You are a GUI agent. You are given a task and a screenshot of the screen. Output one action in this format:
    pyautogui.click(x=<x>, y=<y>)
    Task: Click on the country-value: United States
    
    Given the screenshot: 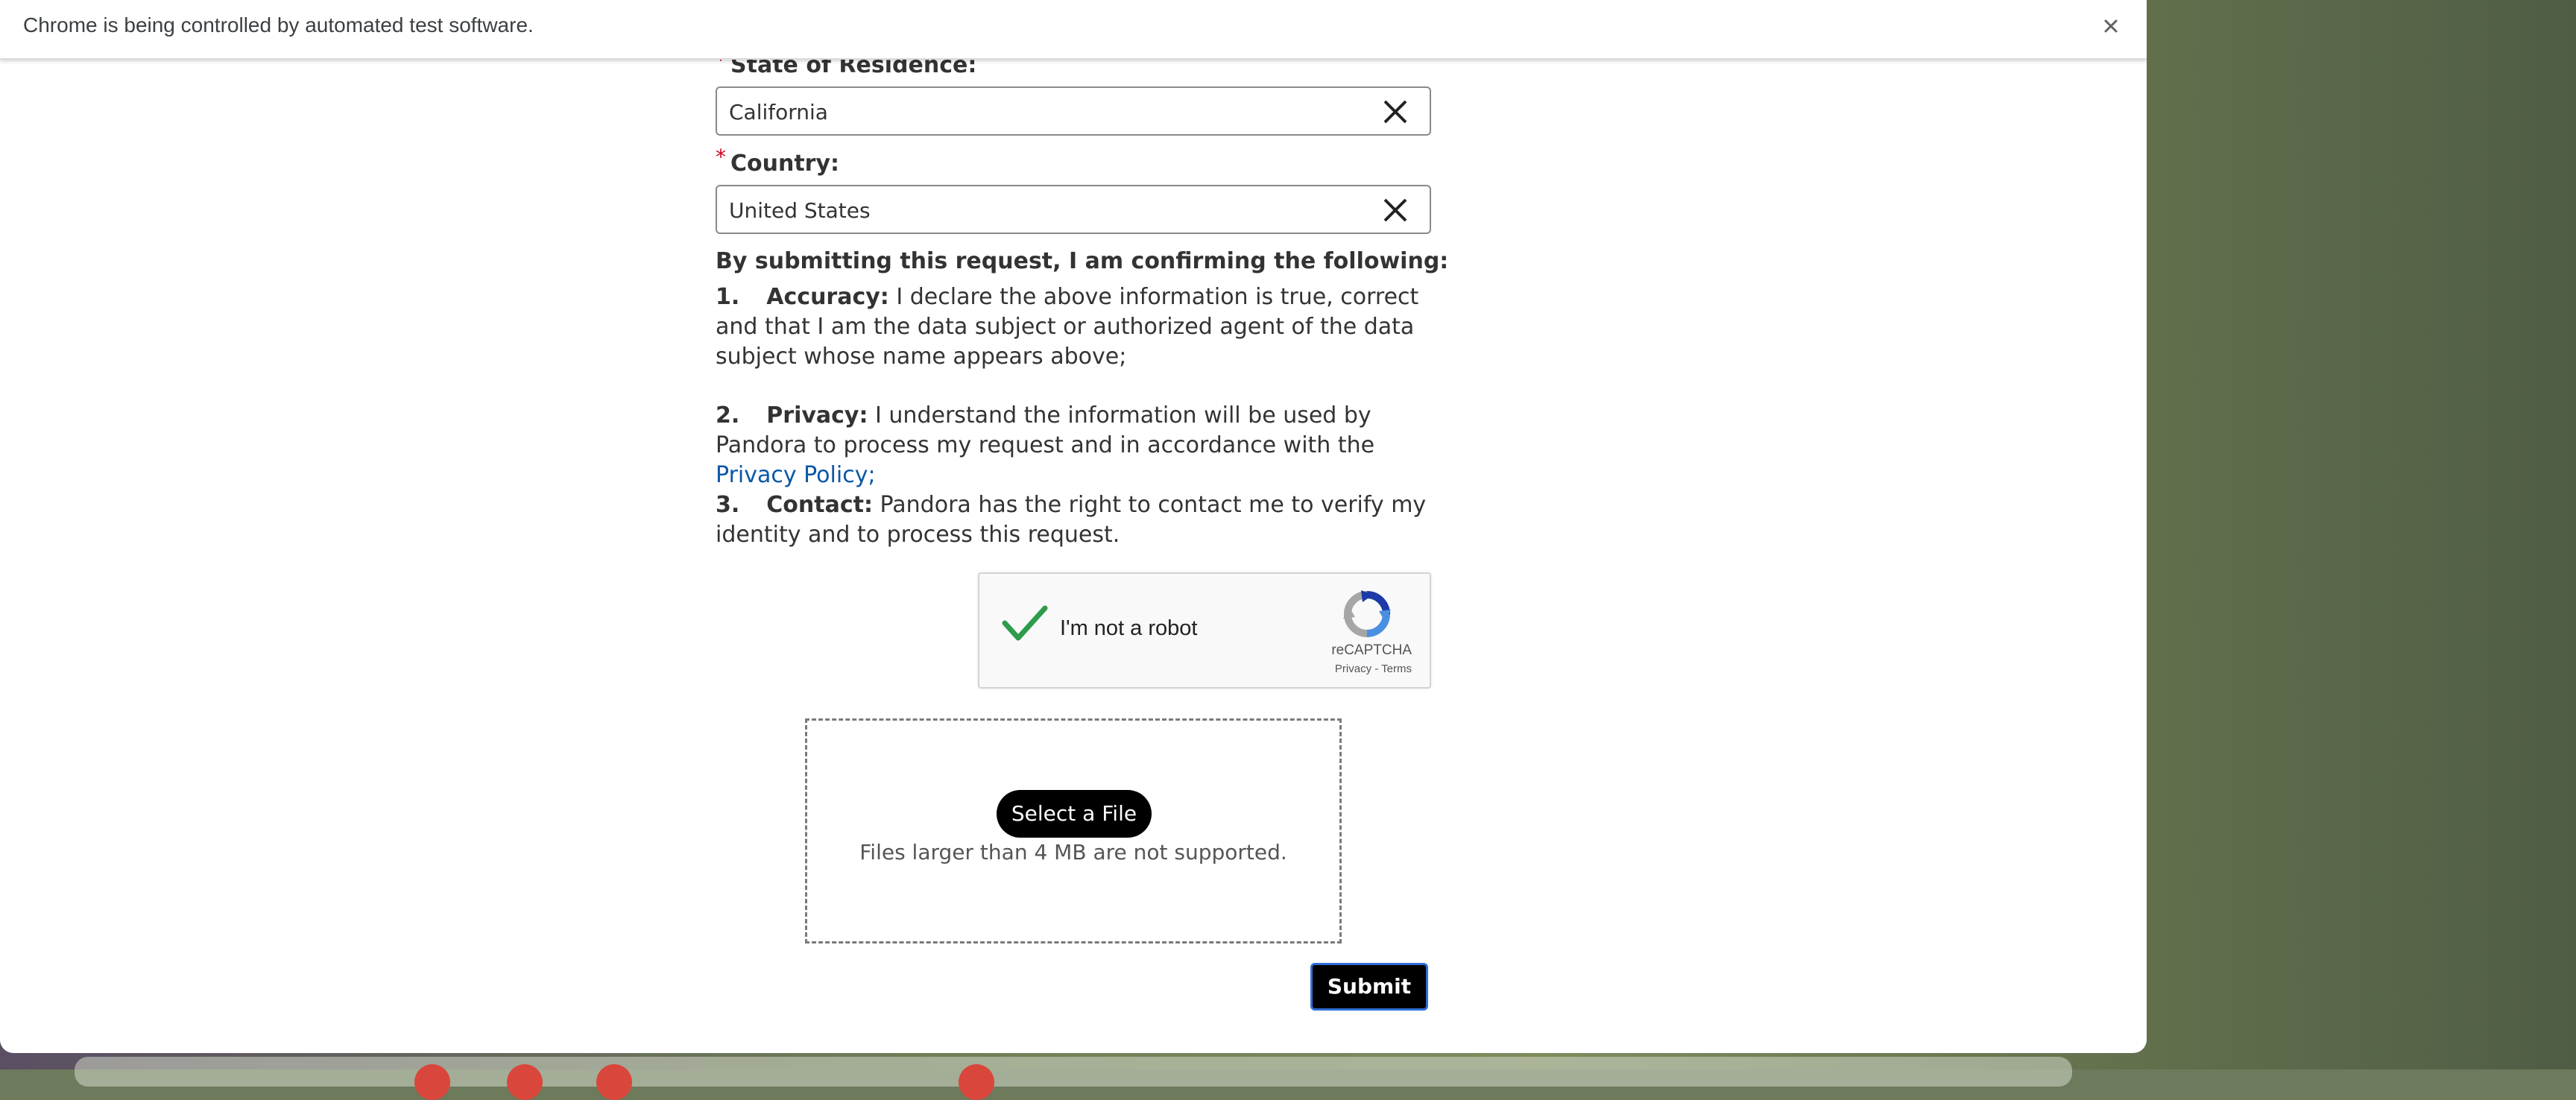 What is the action you would take?
    pyautogui.click(x=800, y=210)
    